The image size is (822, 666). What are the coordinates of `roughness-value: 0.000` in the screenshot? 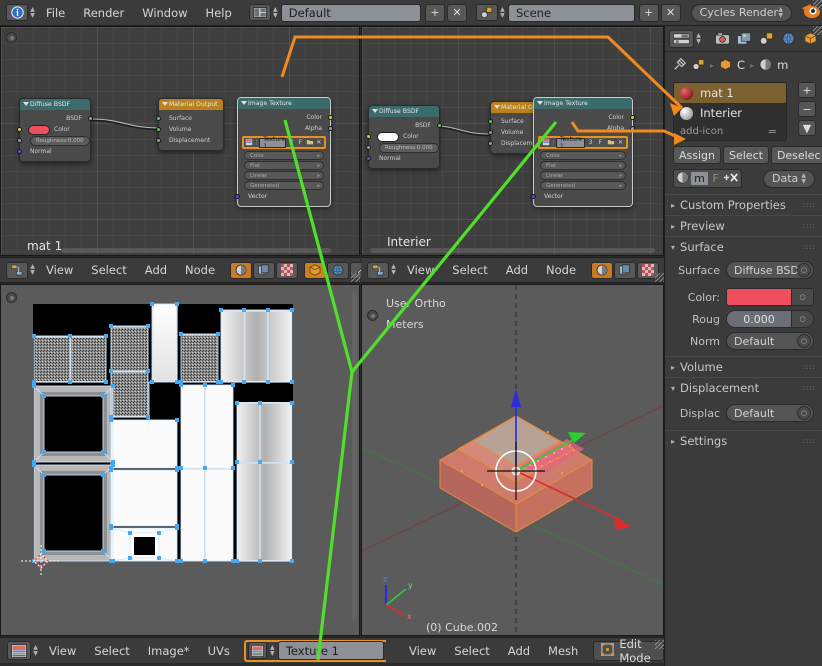 It's located at (759, 319).